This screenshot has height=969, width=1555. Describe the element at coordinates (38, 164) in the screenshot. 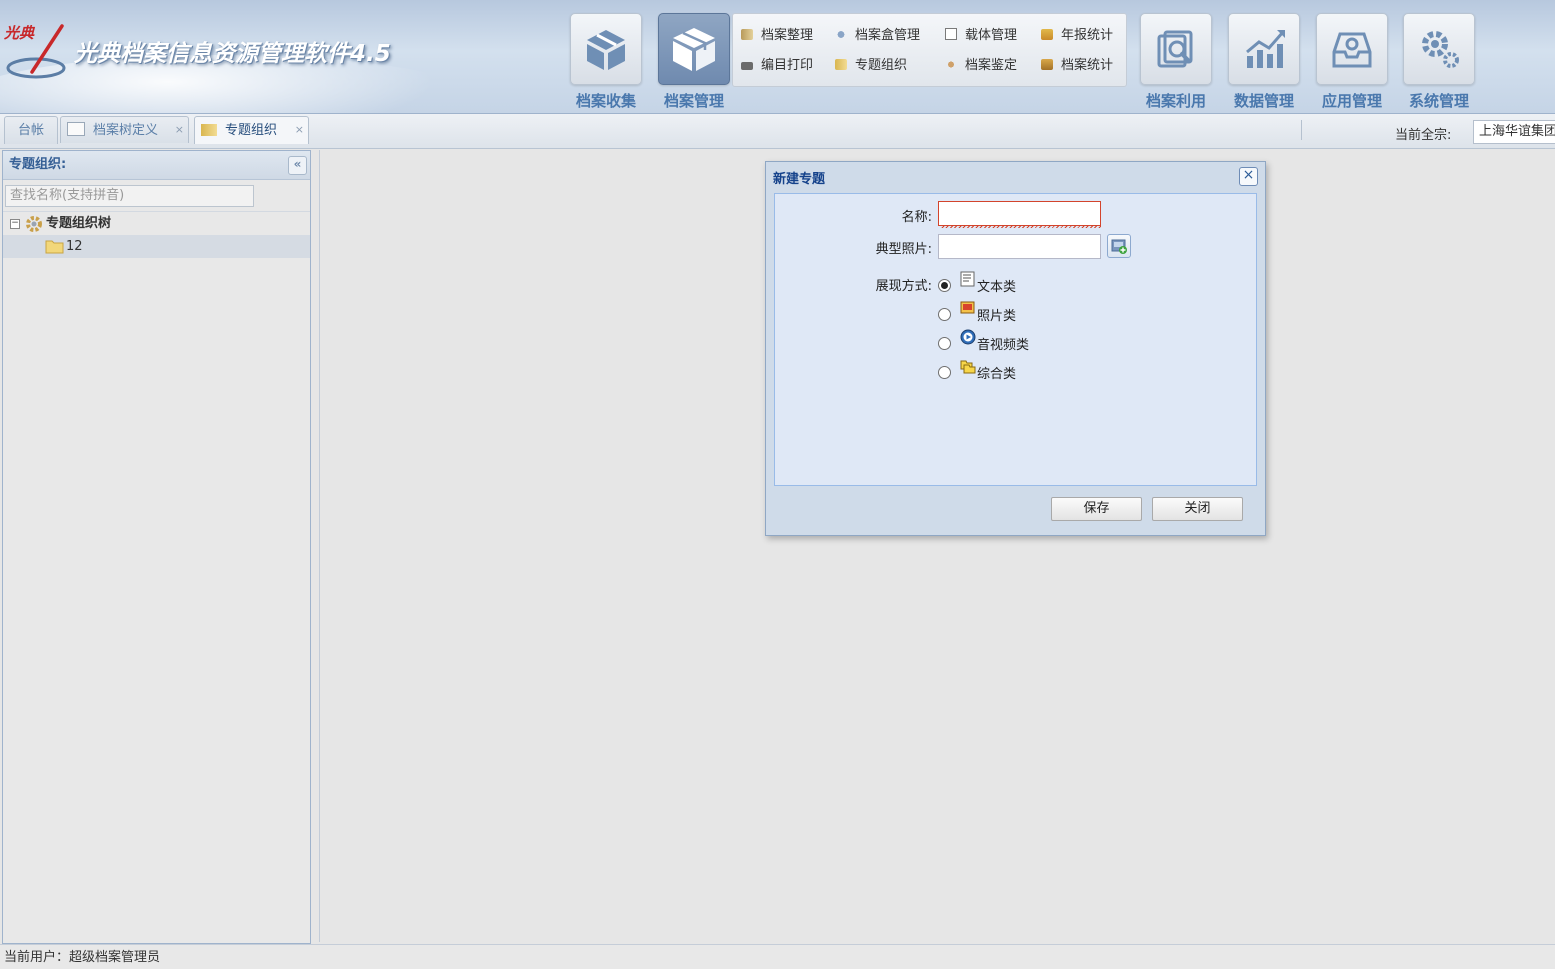

I see `panel-title: 专题组织:` at that location.